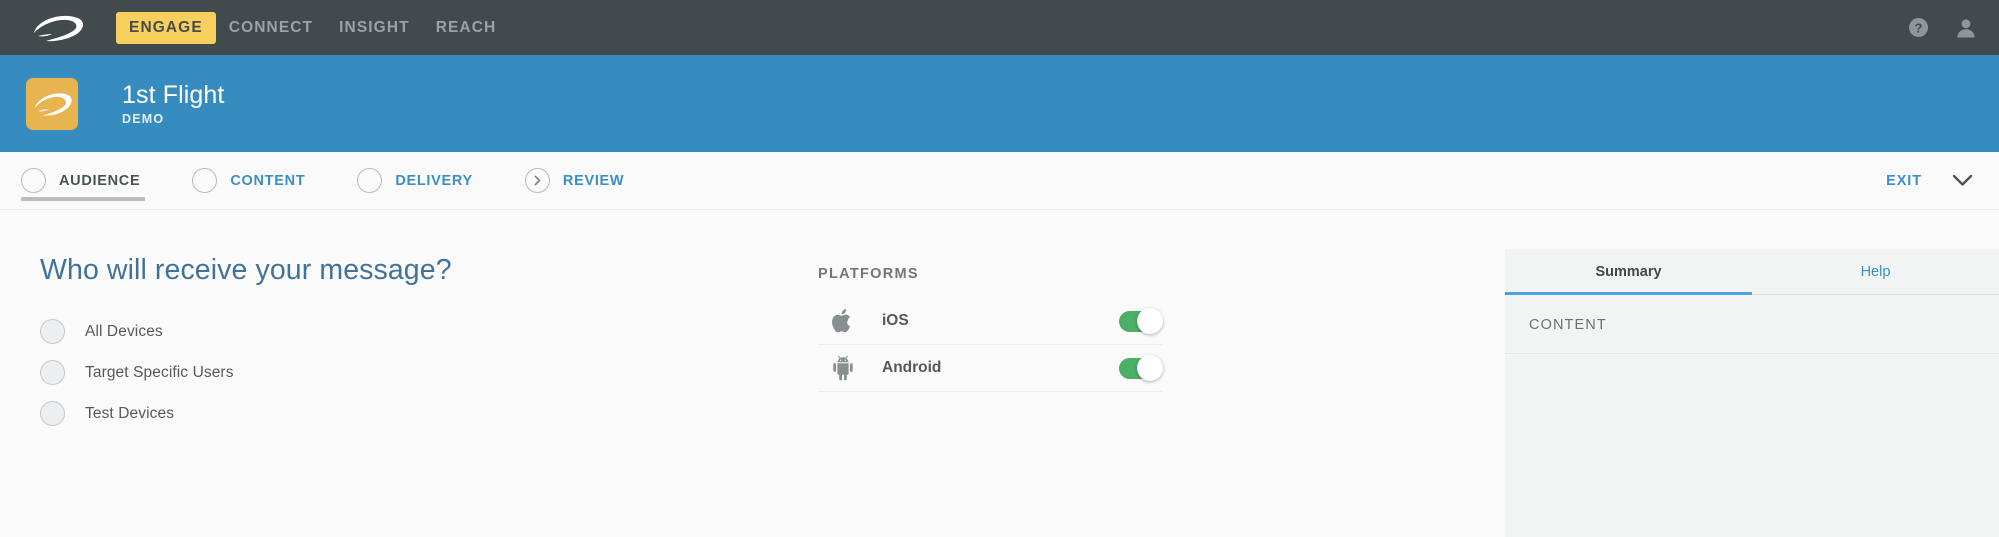 The height and width of the screenshot is (537, 1999). Describe the element at coordinates (1942, 27) in the screenshot. I see `topbar-actions: ?` at that location.